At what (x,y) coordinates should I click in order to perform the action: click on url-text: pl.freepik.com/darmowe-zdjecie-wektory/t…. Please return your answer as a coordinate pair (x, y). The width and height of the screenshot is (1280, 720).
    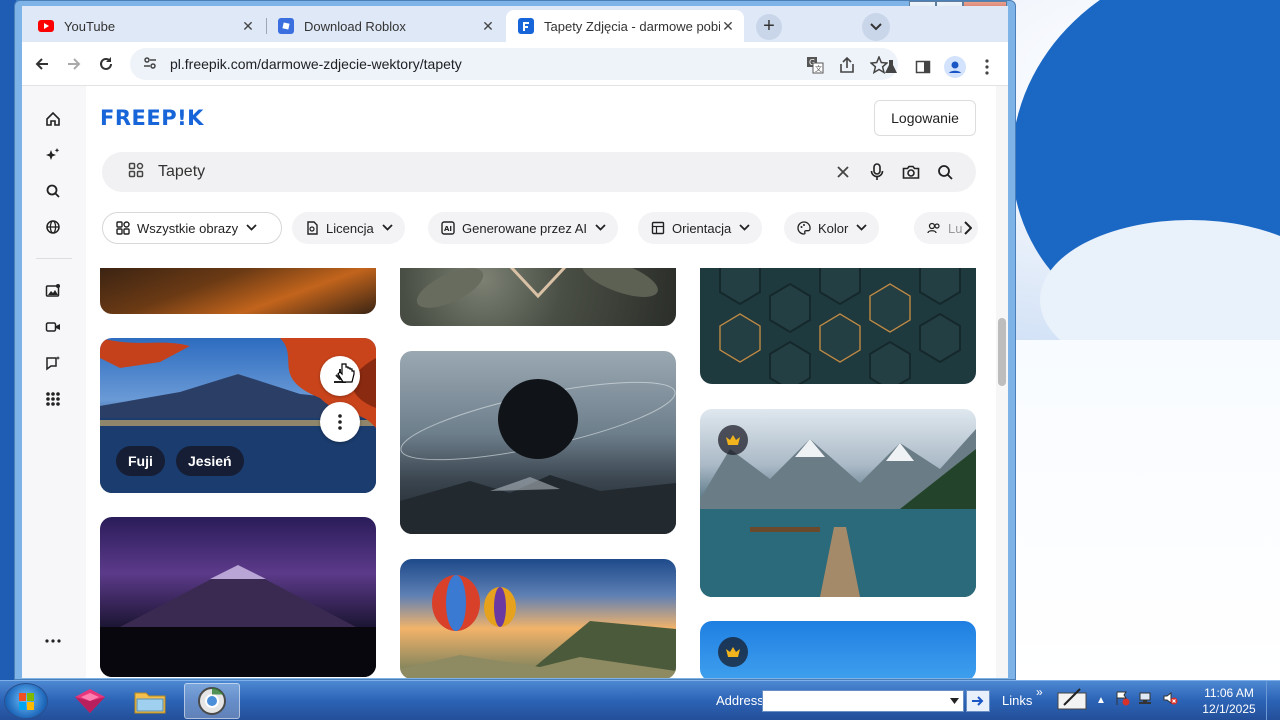
    Looking at the image, I should click on (316, 64).